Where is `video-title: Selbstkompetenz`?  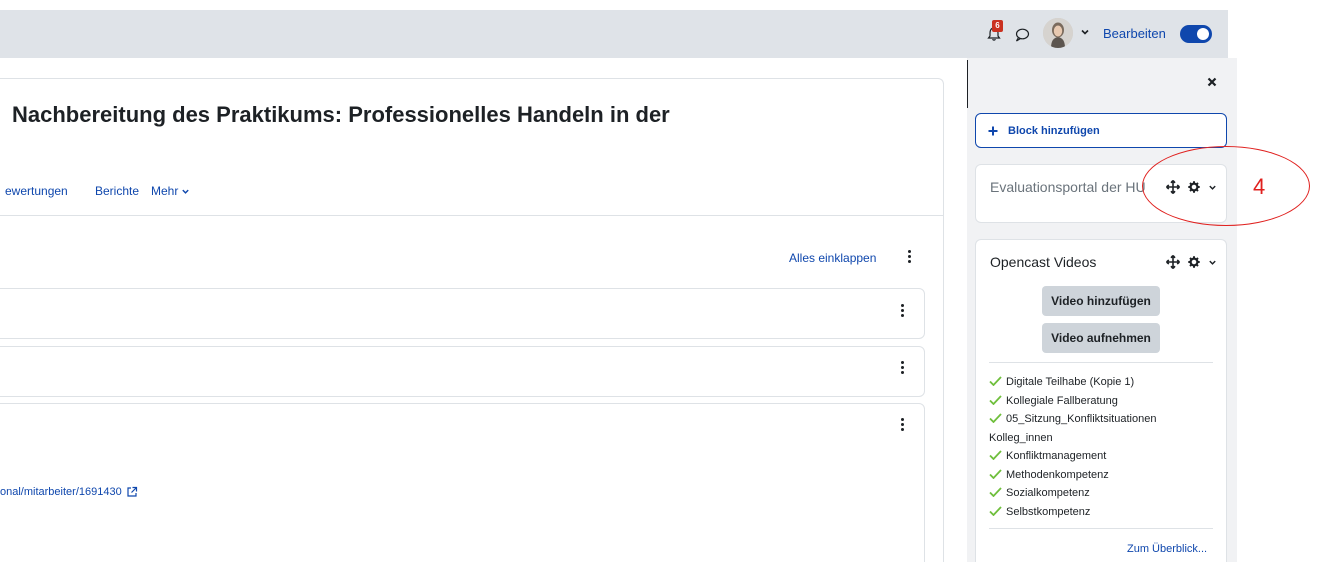 video-title: Selbstkompetenz is located at coordinates (1048, 511).